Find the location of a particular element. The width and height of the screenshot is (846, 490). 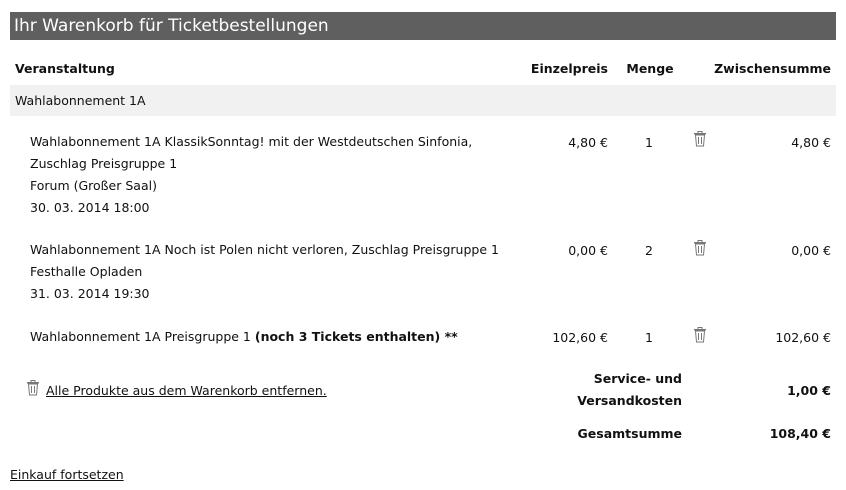

item-unit-price: 0,00 € is located at coordinates (588, 250).